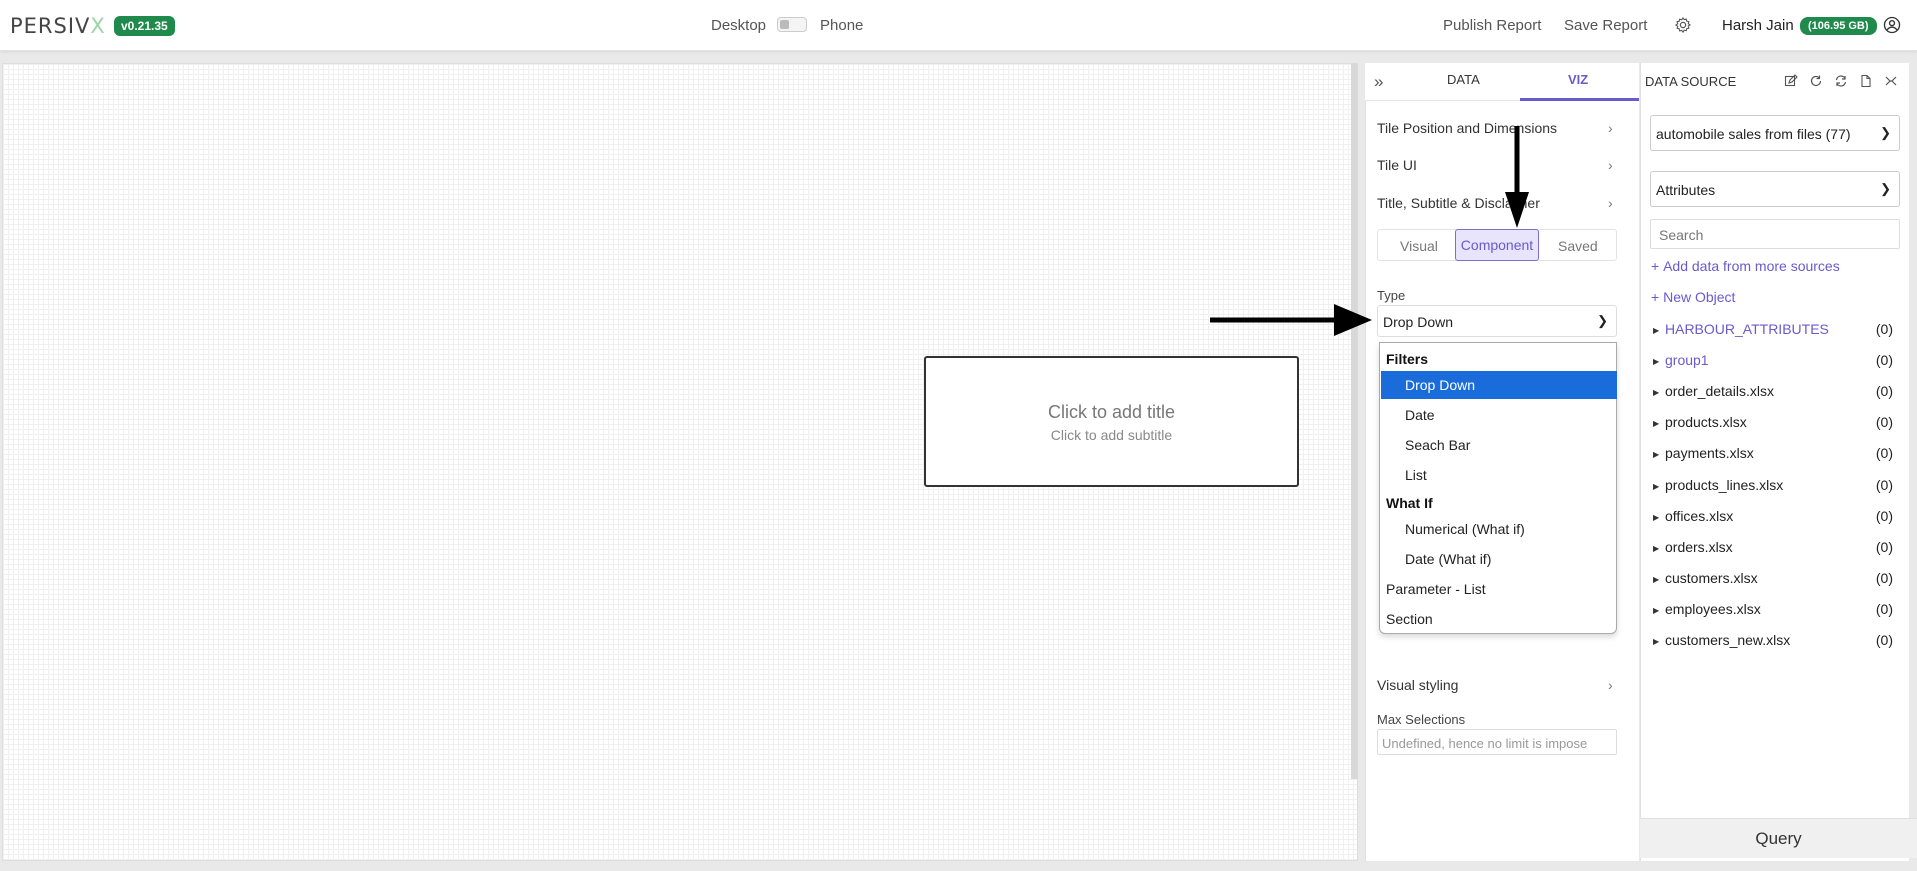  I want to click on tile-title: Click to add title, so click(1111, 412).